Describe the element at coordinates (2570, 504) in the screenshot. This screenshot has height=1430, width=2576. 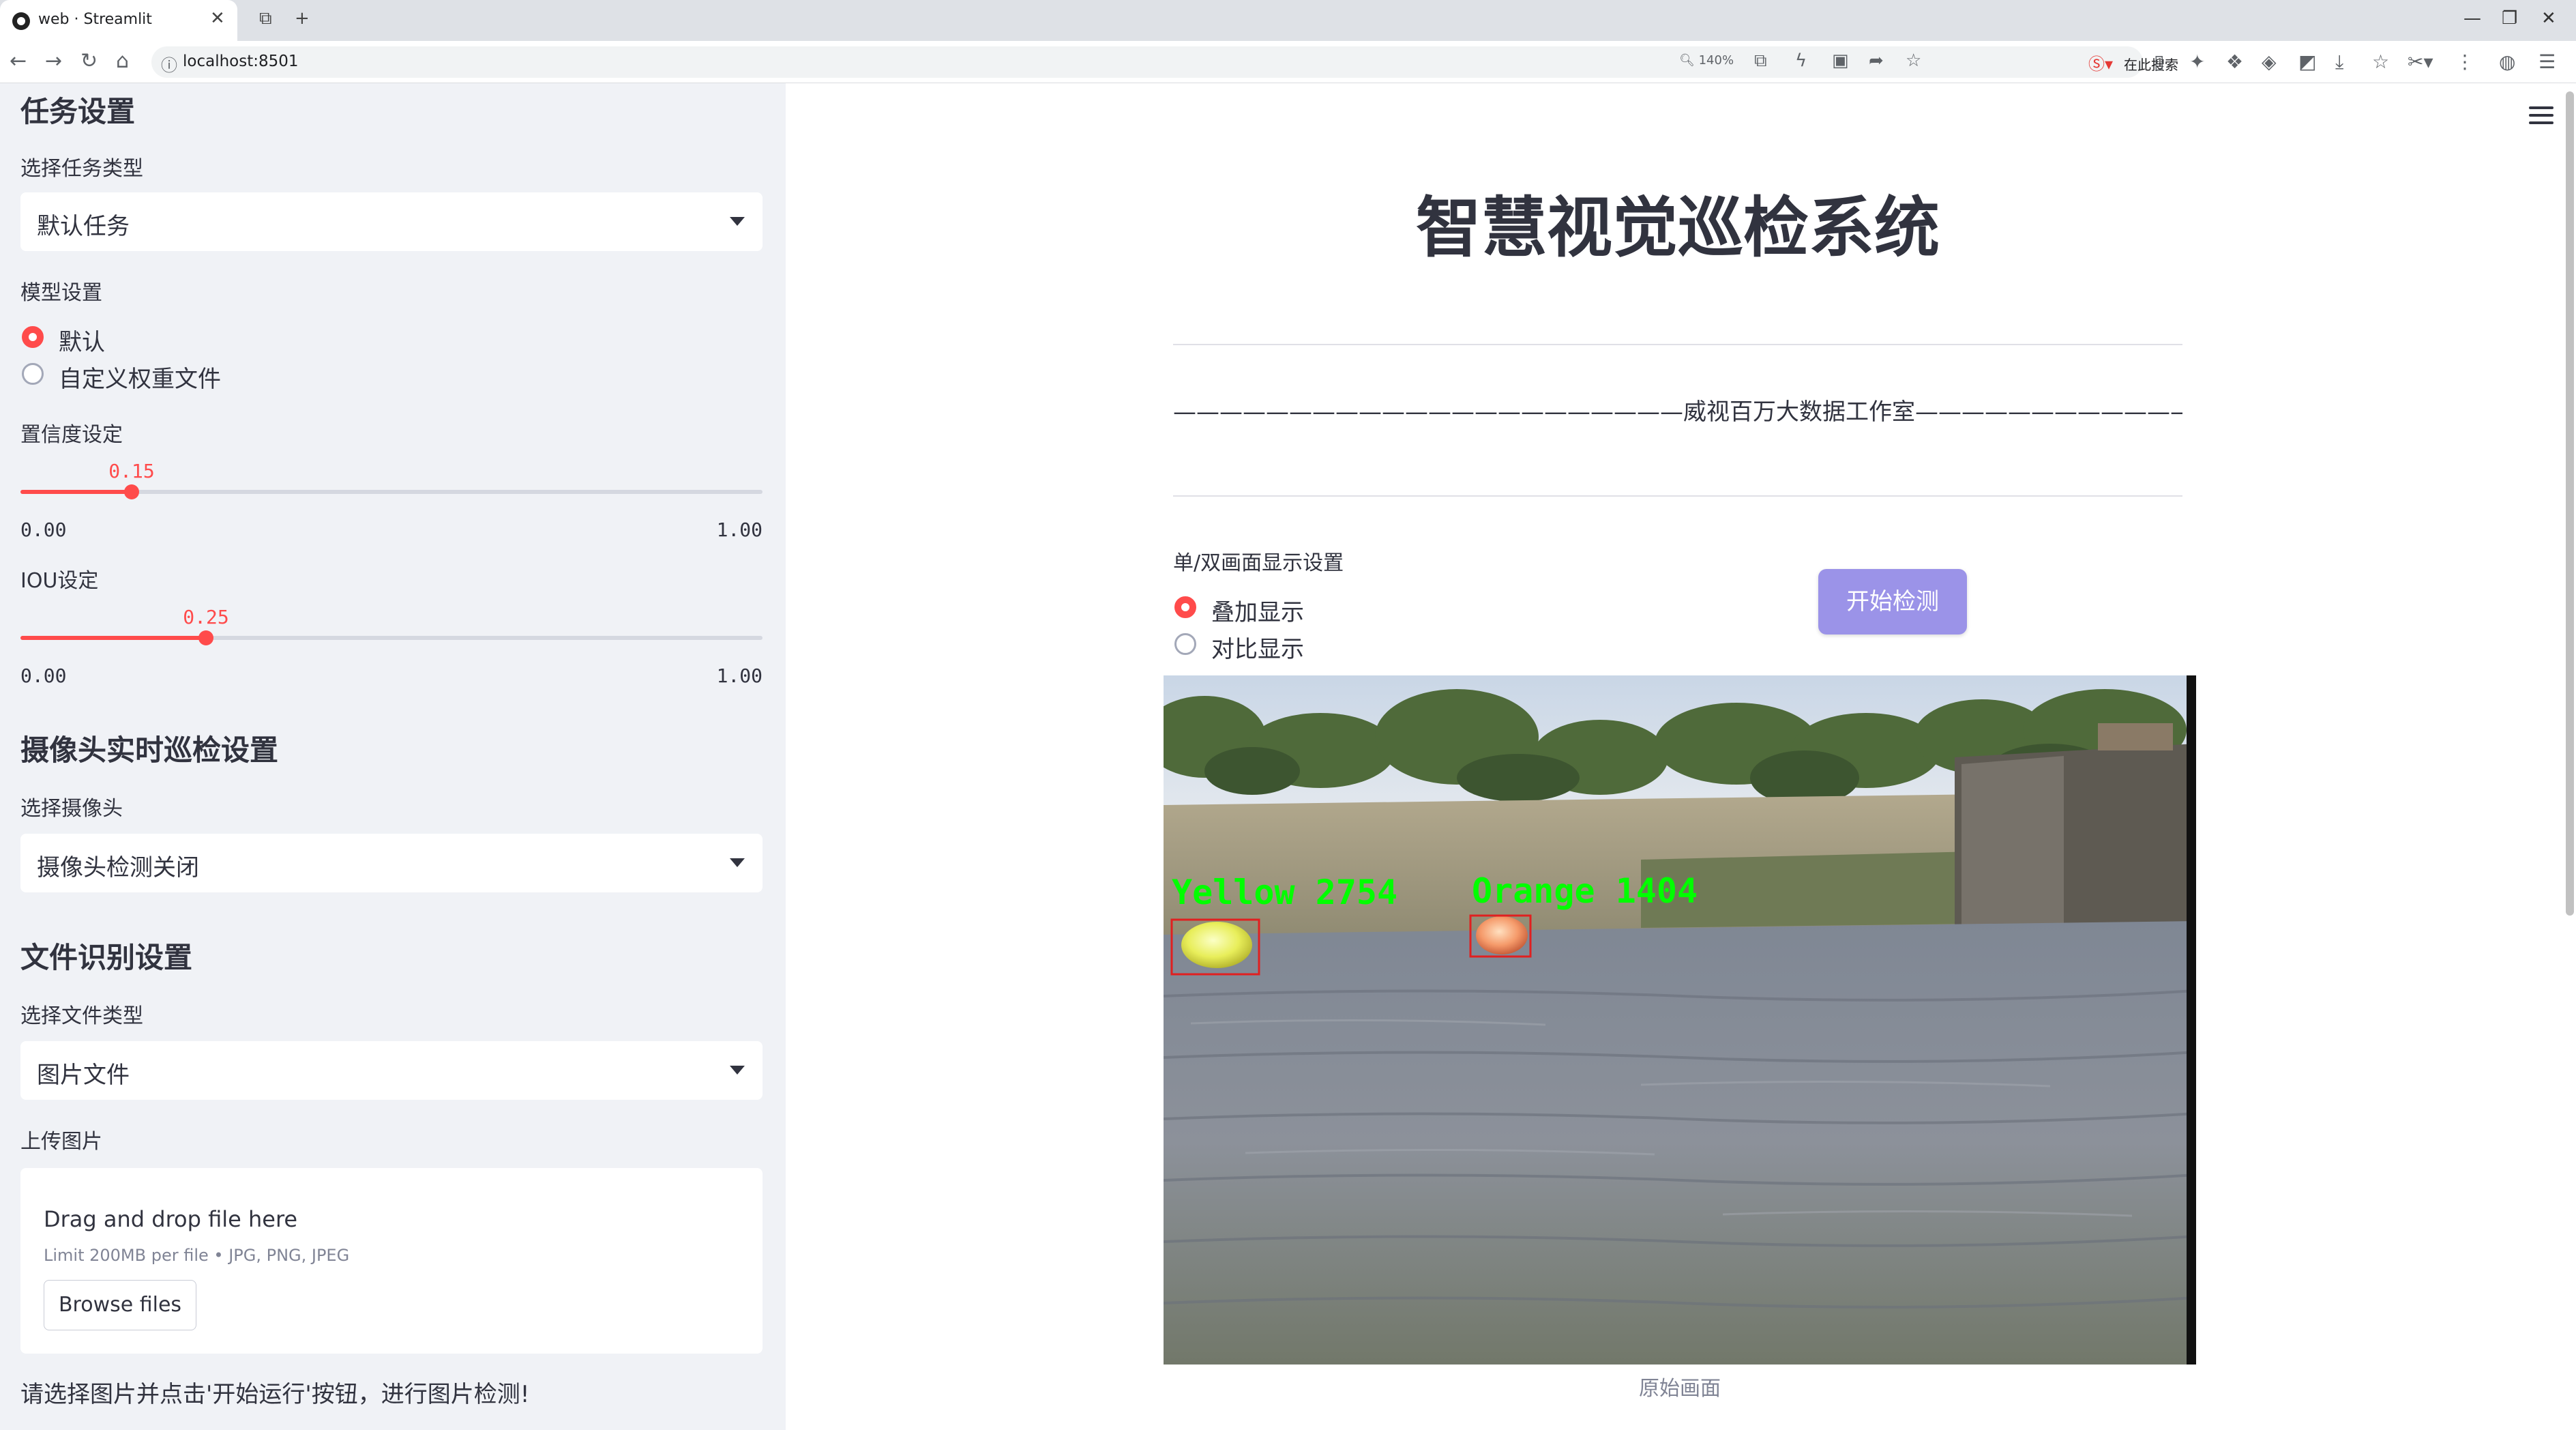
I see `page-scrollbar` at that location.